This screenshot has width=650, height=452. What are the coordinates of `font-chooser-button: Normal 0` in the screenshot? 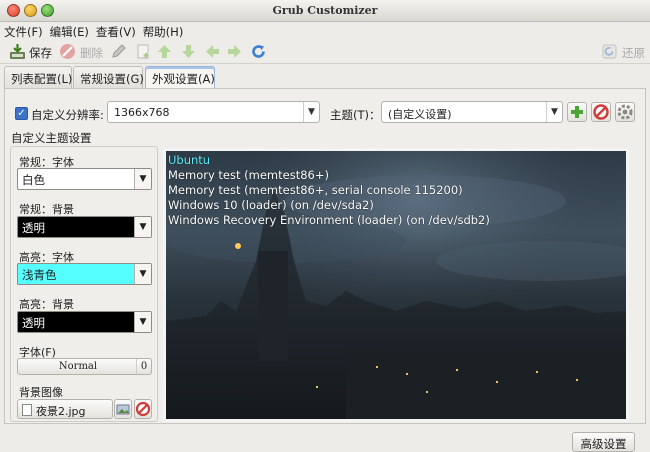 It's located at (84, 366).